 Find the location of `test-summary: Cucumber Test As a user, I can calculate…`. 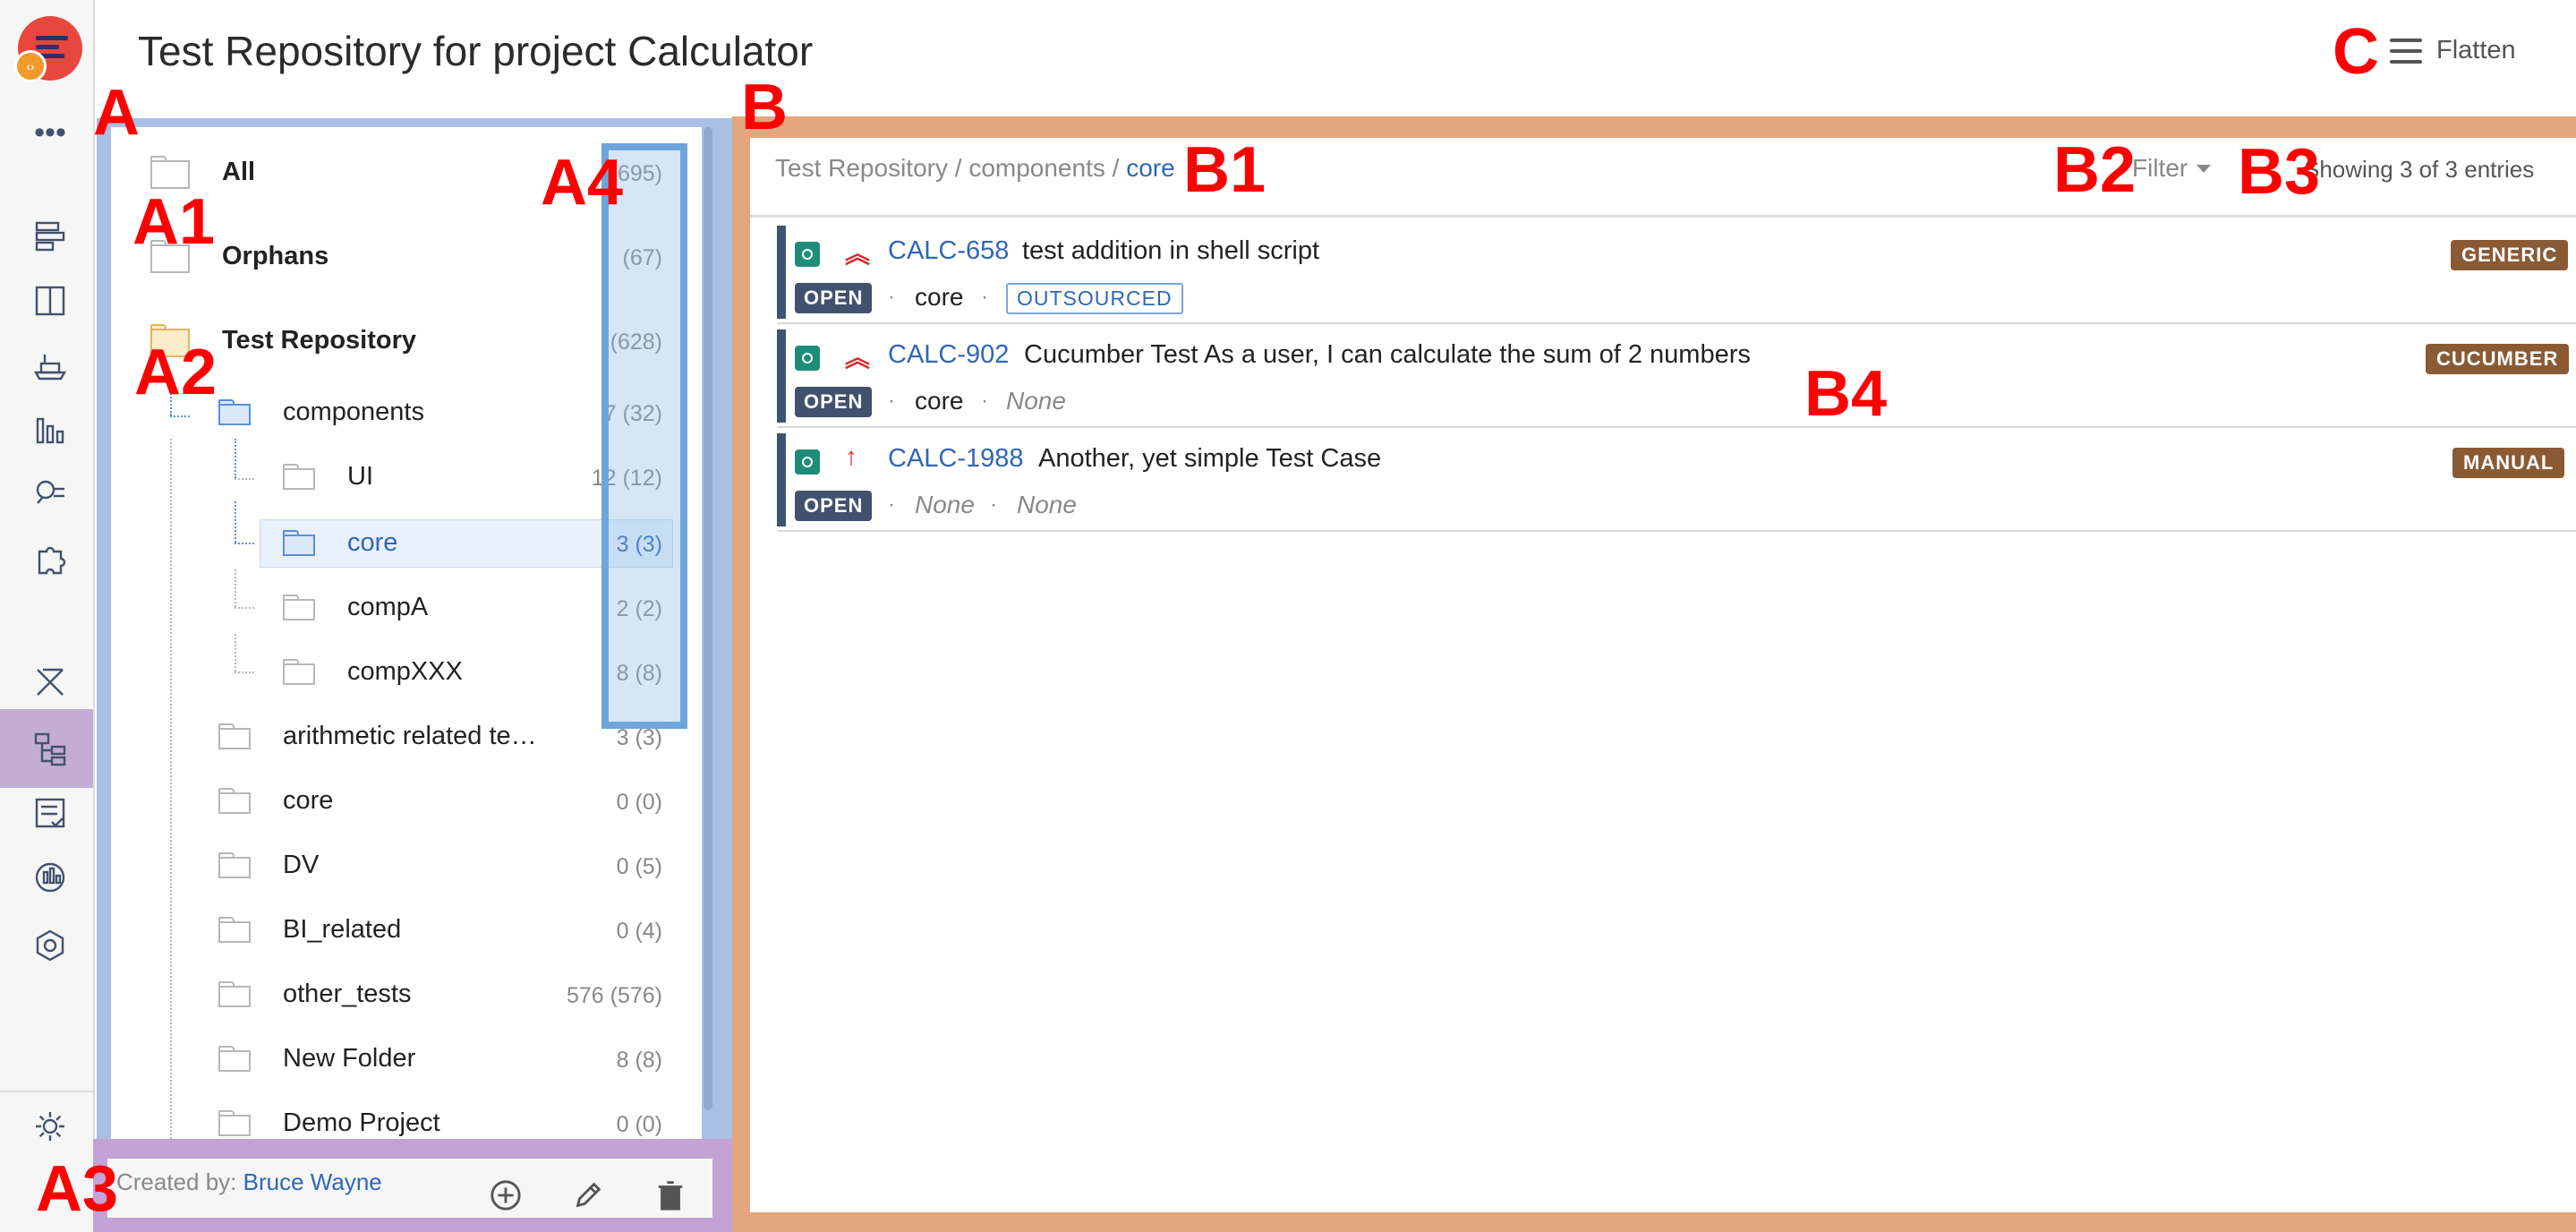

test-summary: Cucumber Test As a user, I can calculate… is located at coordinates (1387, 354).